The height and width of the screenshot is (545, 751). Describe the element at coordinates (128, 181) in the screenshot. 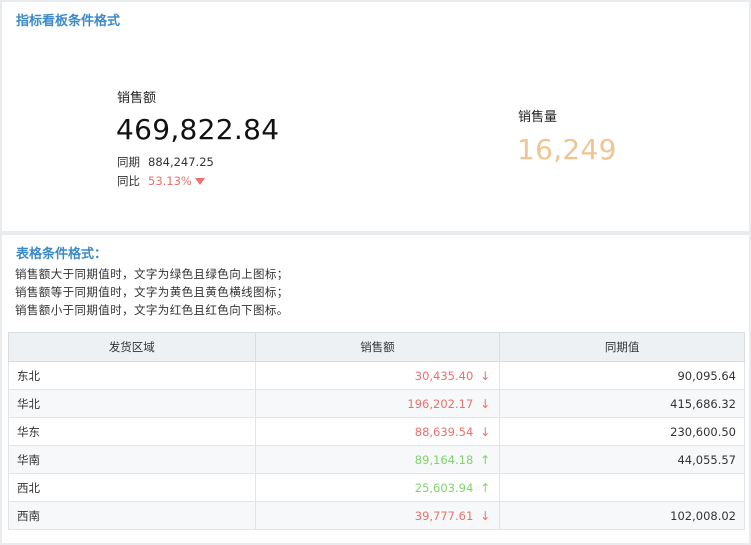

I see `yoy-label: 同比` at that location.